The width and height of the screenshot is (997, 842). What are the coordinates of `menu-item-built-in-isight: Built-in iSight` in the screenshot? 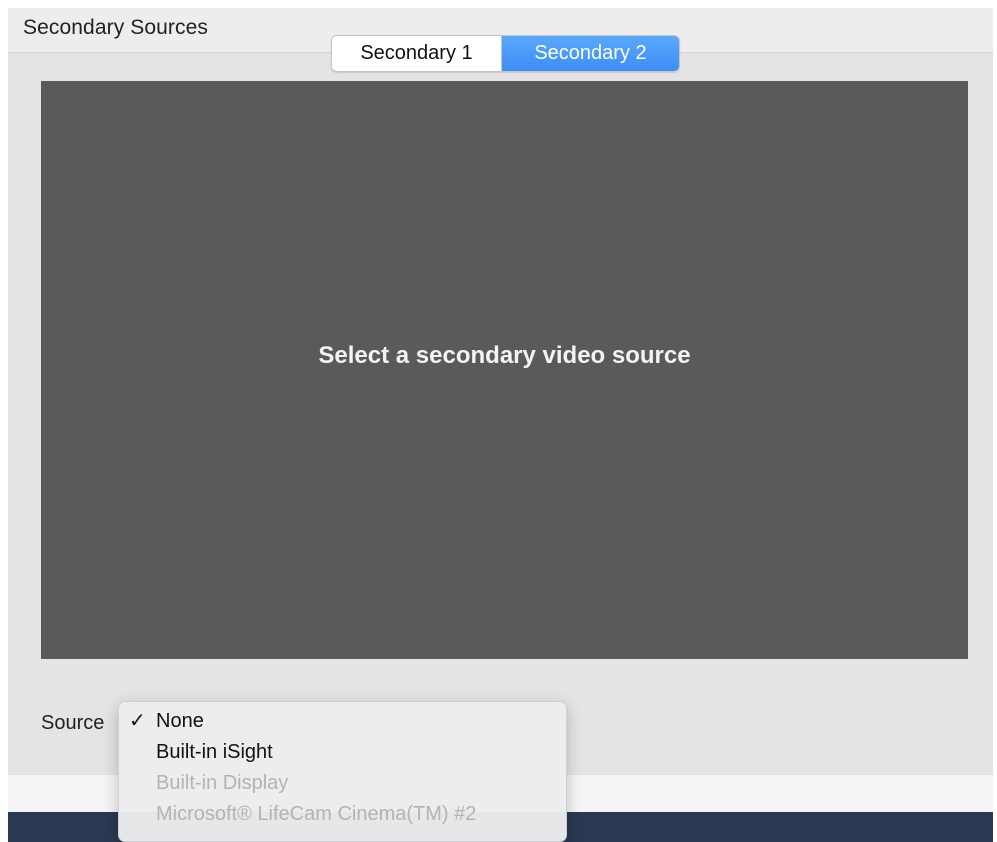 It's located at (342, 752).